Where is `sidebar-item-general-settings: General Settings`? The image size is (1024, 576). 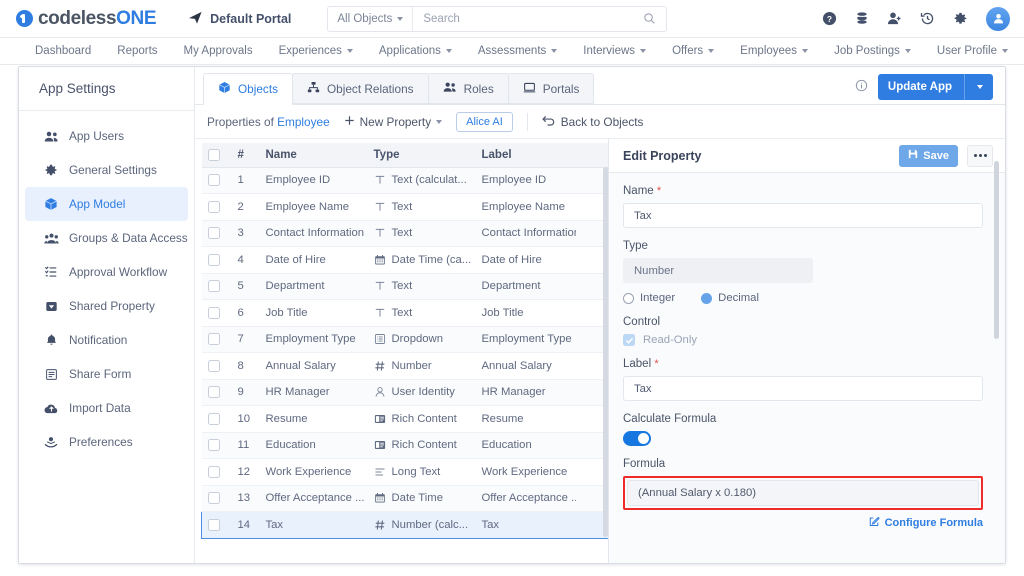 sidebar-item-general-settings: General Settings is located at coordinates (106, 170).